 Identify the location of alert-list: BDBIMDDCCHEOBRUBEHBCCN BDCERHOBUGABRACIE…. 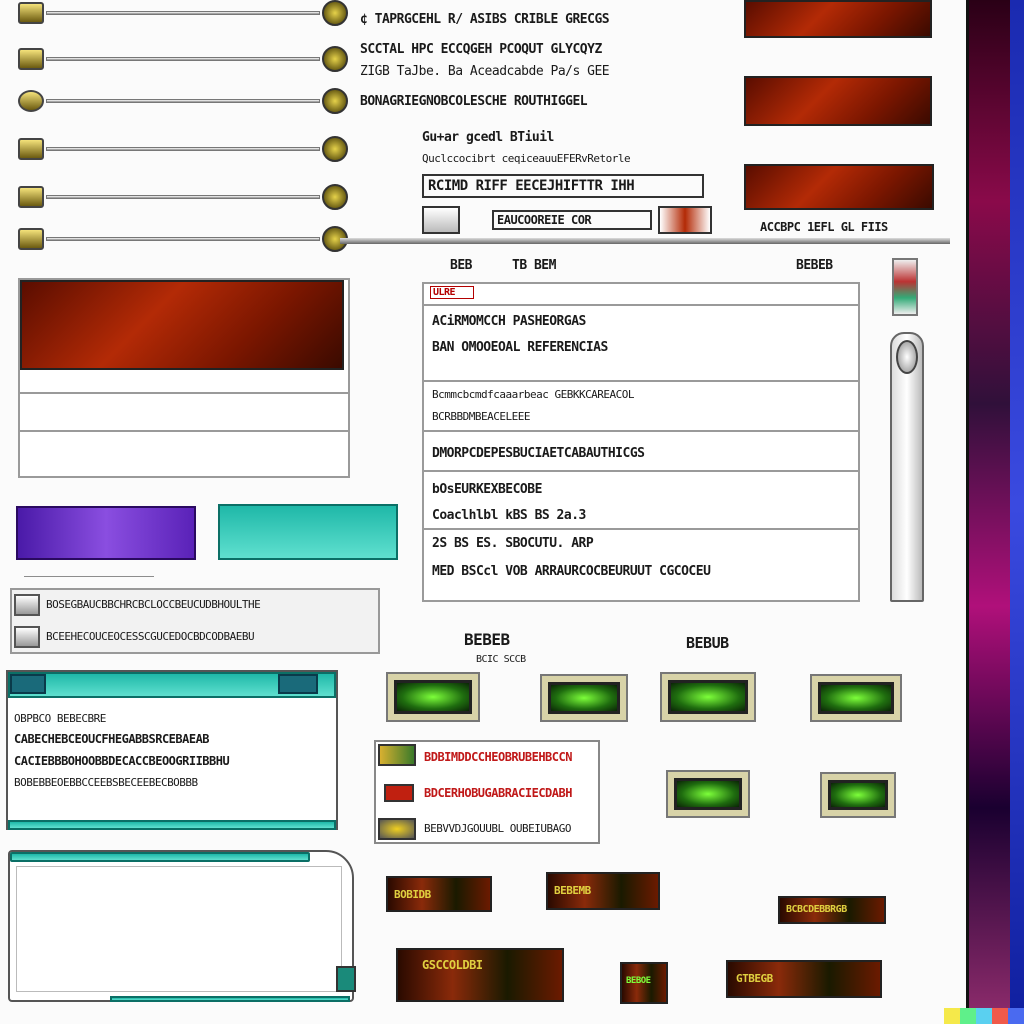
(487, 792).